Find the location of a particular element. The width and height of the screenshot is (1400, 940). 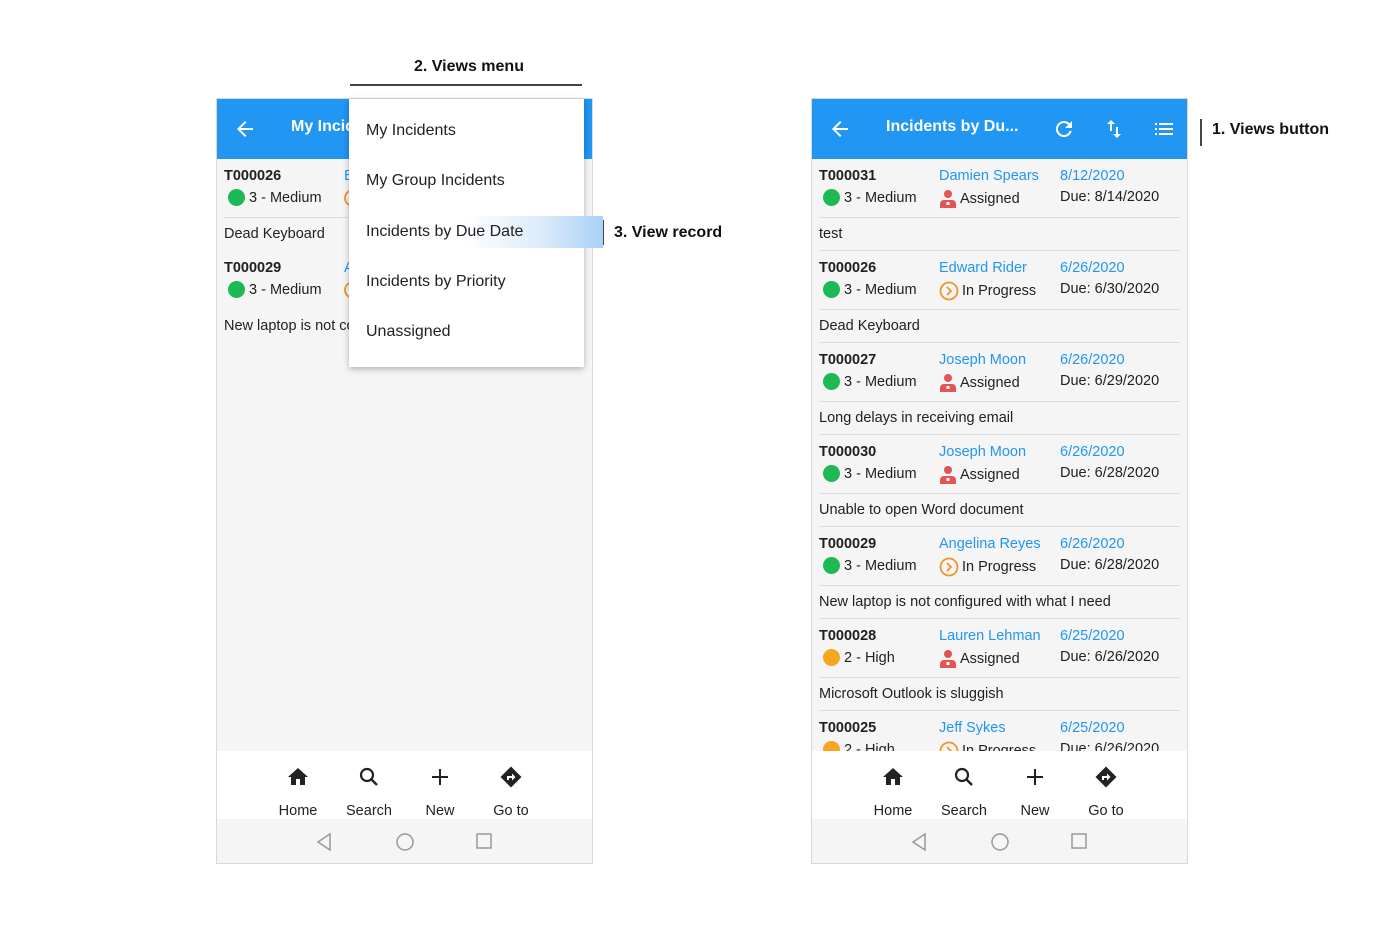

assignee-link: Edward Rider is located at coordinates (983, 268).